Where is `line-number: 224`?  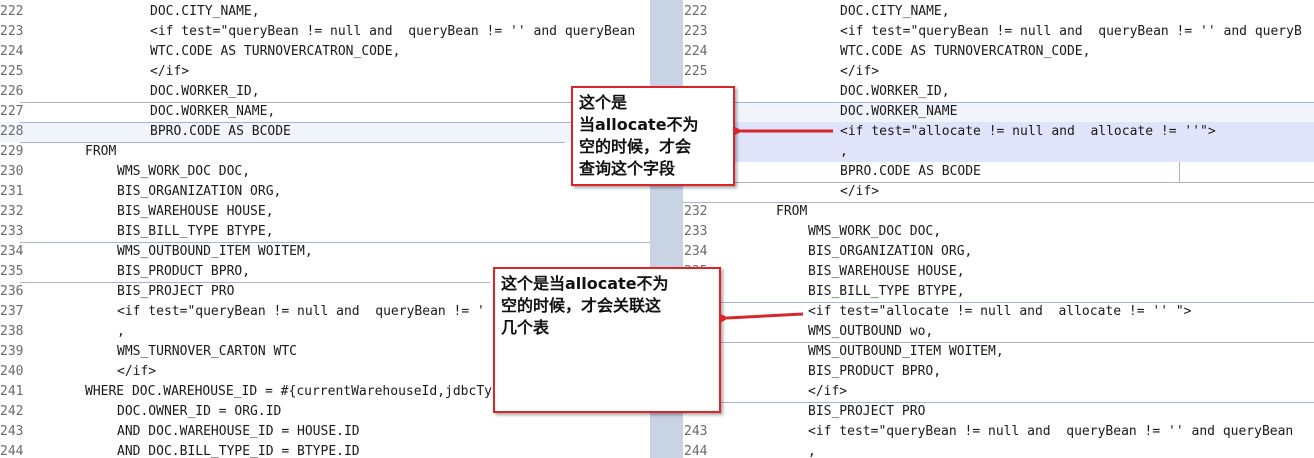 line-number: 224 is located at coordinates (12, 51).